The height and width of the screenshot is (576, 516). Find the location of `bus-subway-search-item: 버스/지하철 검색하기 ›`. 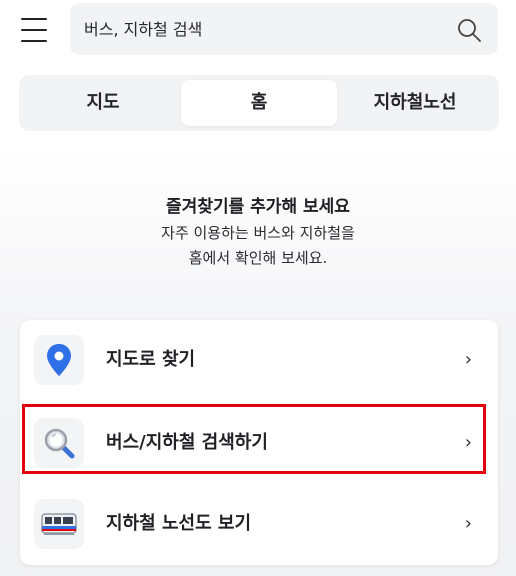

bus-subway-search-item: 버스/지하철 검색하기 › is located at coordinates (259, 443).